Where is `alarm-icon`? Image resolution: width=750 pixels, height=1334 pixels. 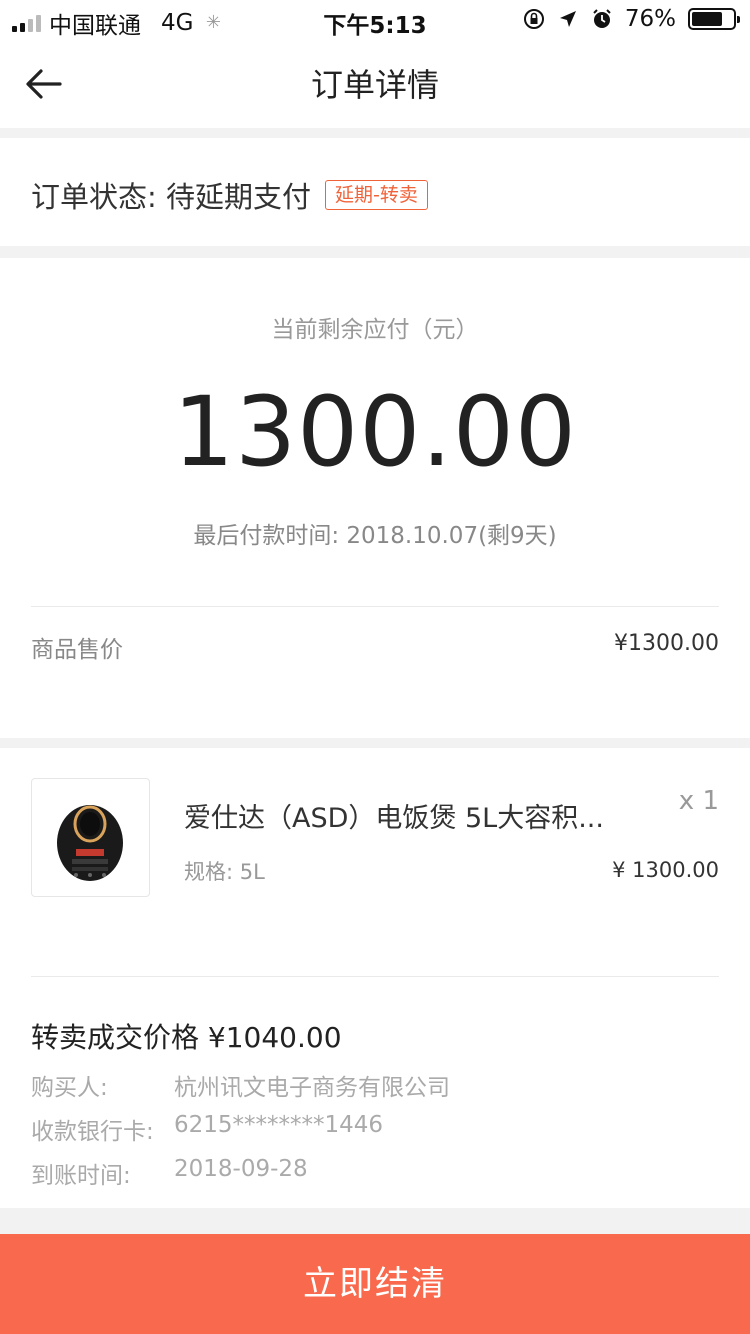 alarm-icon is located at coordinates (602, 18).